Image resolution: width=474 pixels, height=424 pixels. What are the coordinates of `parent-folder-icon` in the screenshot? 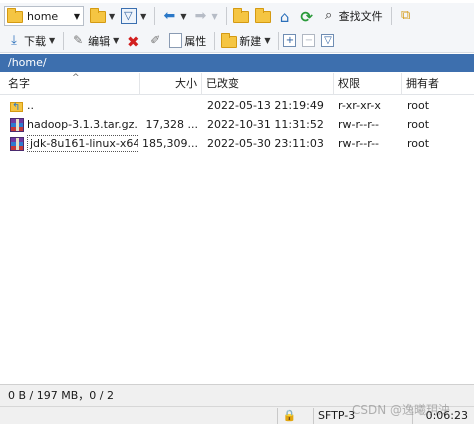 It's located at (240, 15).